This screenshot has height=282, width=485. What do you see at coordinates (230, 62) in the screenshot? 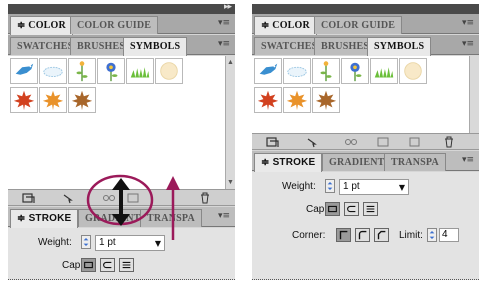
I see `scroll-up-icon: ▲` at bounding box center [230, 62].